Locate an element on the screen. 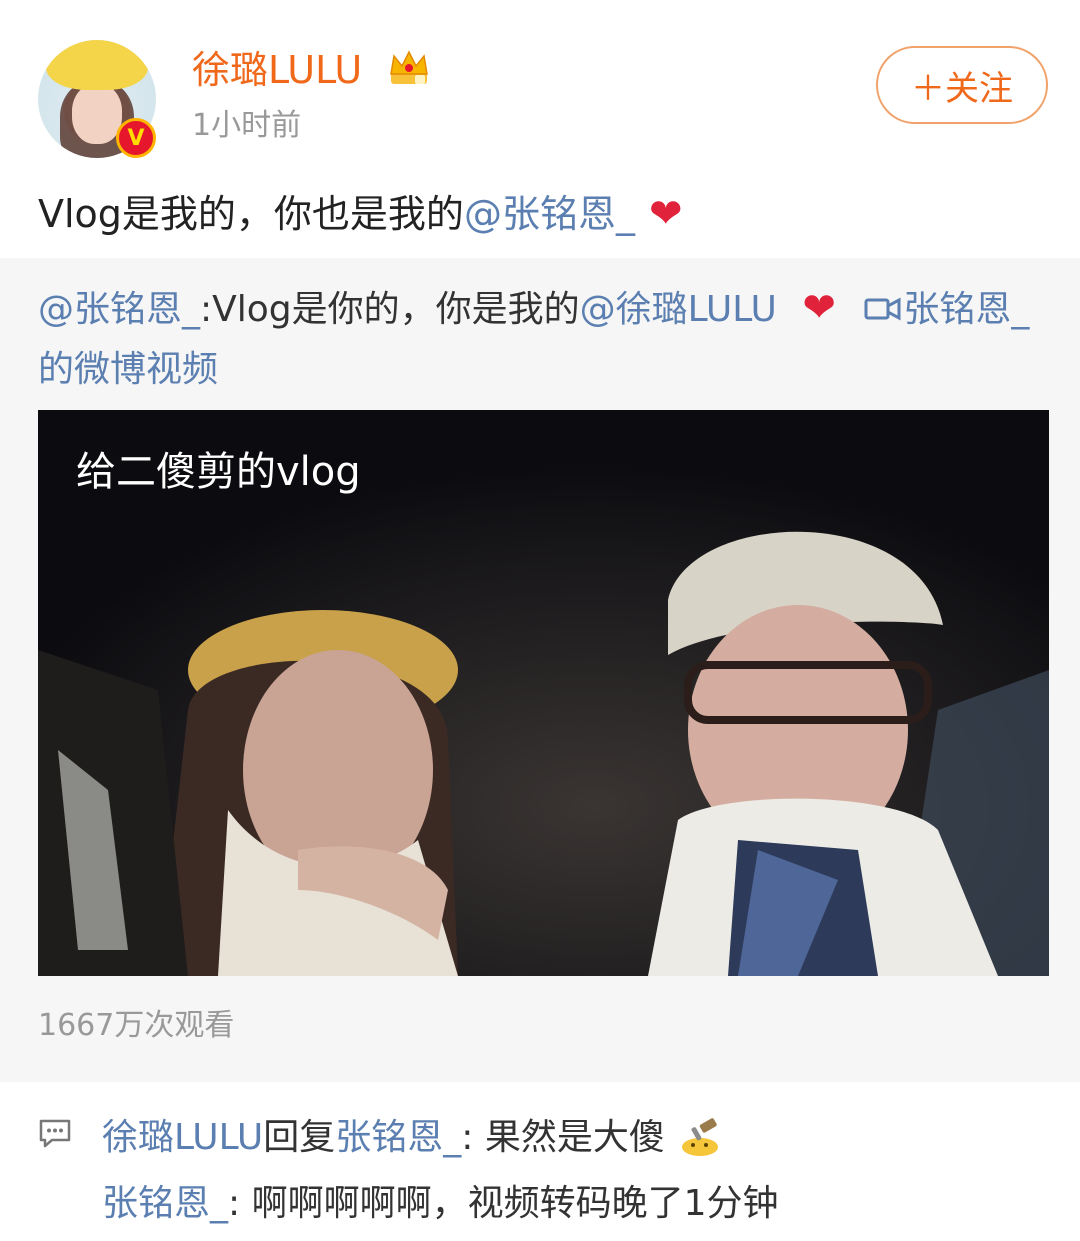  comment-text: : 果然是大傻 is located at coordinates (563, 1137).